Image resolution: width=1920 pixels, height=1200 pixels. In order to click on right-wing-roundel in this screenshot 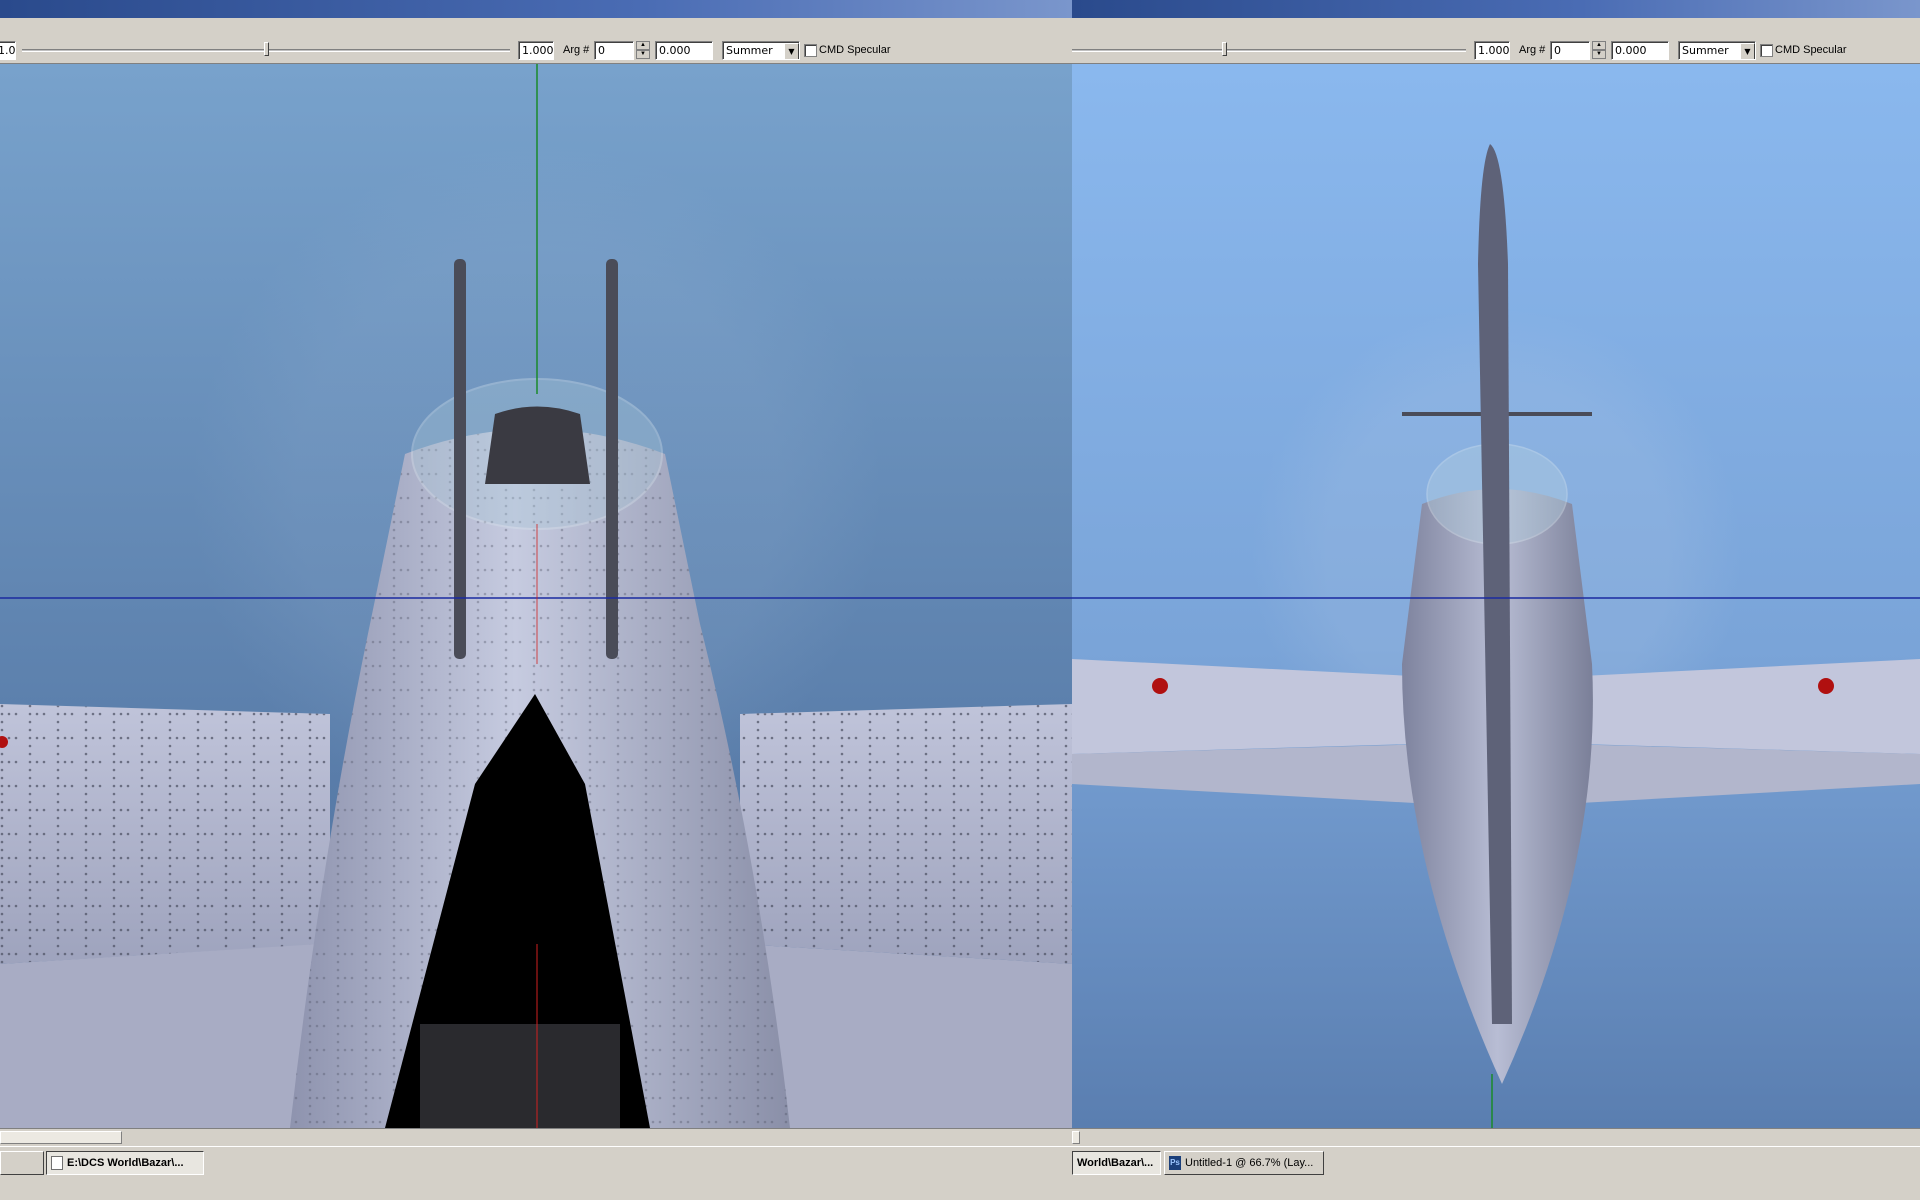, I will do `click(1826, 686)`.